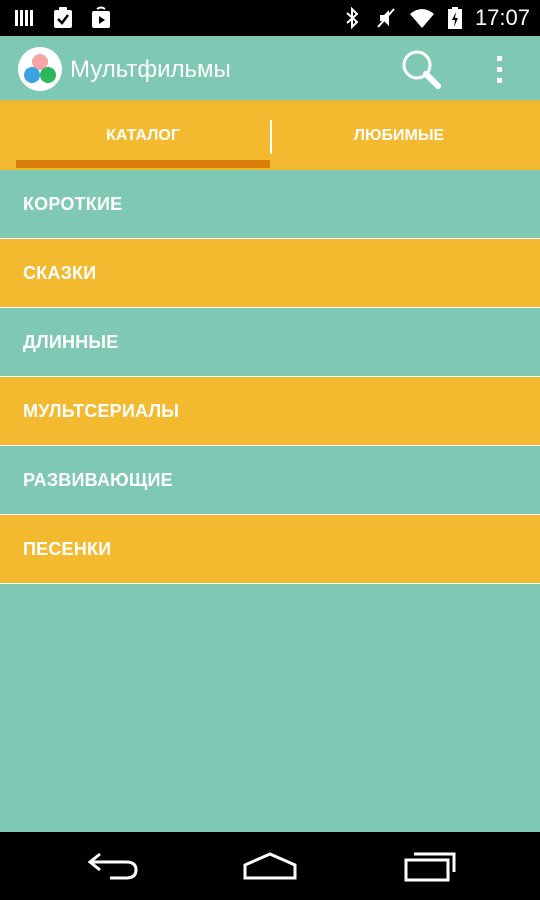  Describe the element at coordinates (270, 549) in the screenshot. I see `category-item-songs: ПЕСЕНКИ` at that location.